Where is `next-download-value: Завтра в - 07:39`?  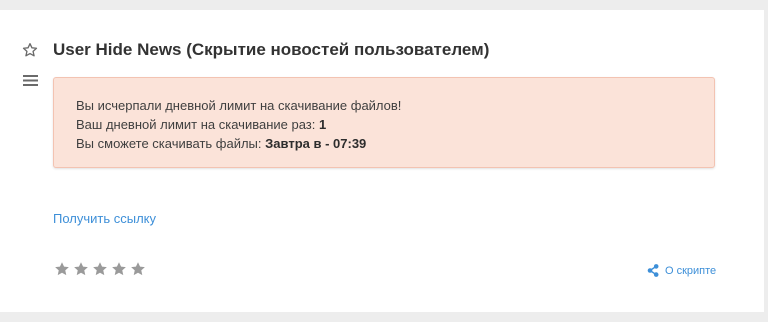
next-download-value: Завтра в - 07:39 is located at coordinates (316, 143).